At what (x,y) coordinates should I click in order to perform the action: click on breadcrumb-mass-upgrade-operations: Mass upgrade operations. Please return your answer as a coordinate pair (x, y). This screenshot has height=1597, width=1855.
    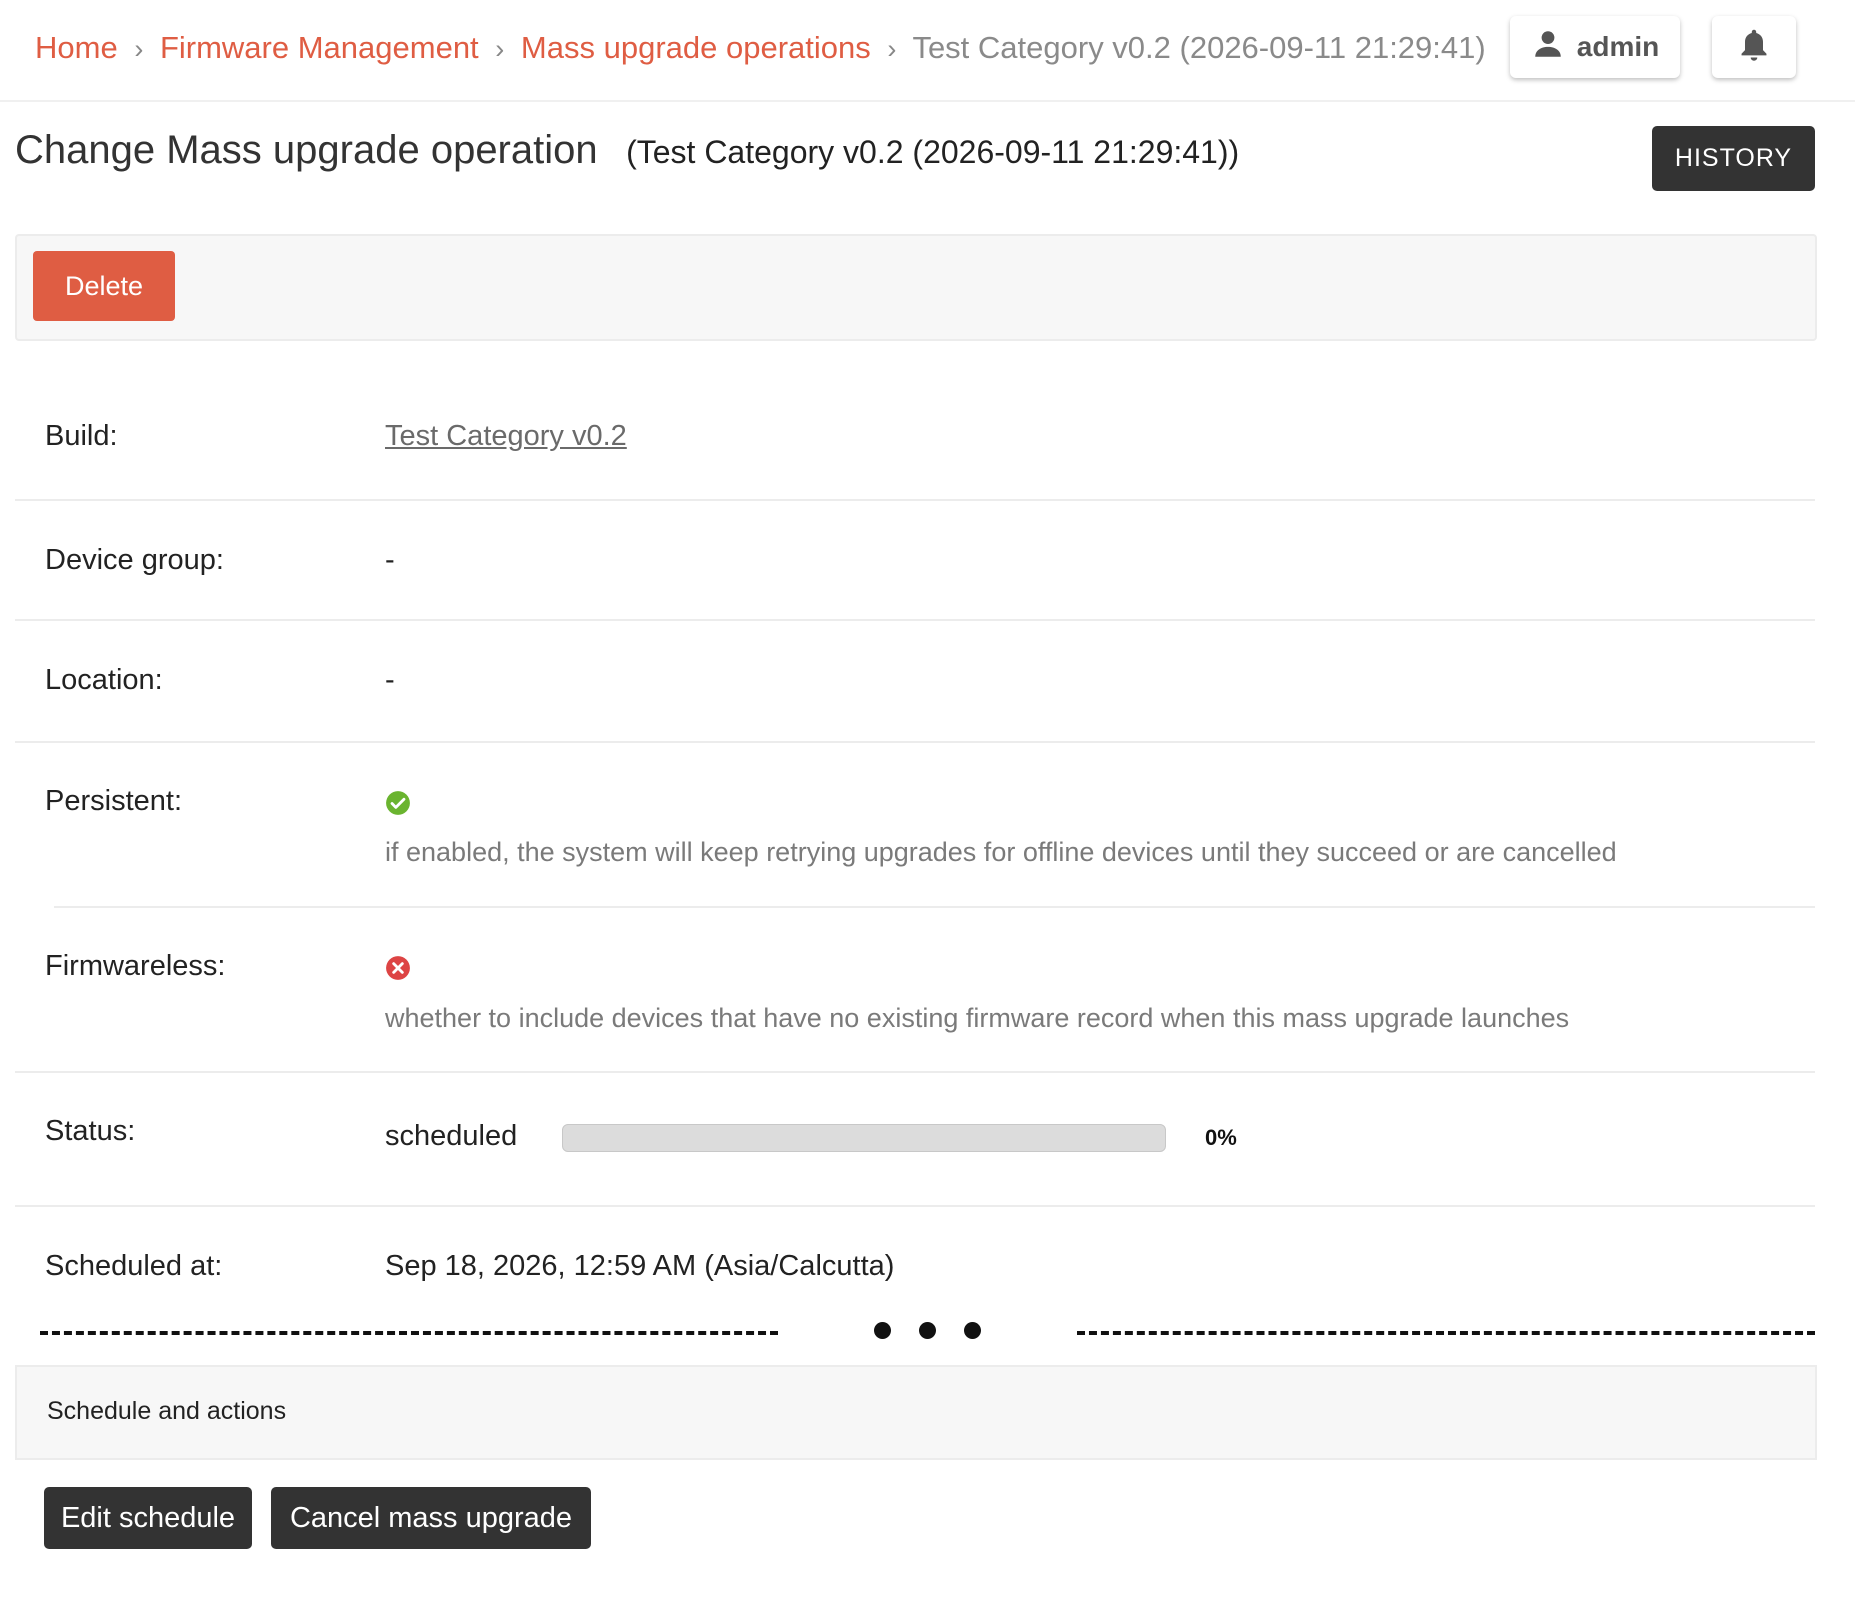
    Looking at the image, I should click on (696, 47).